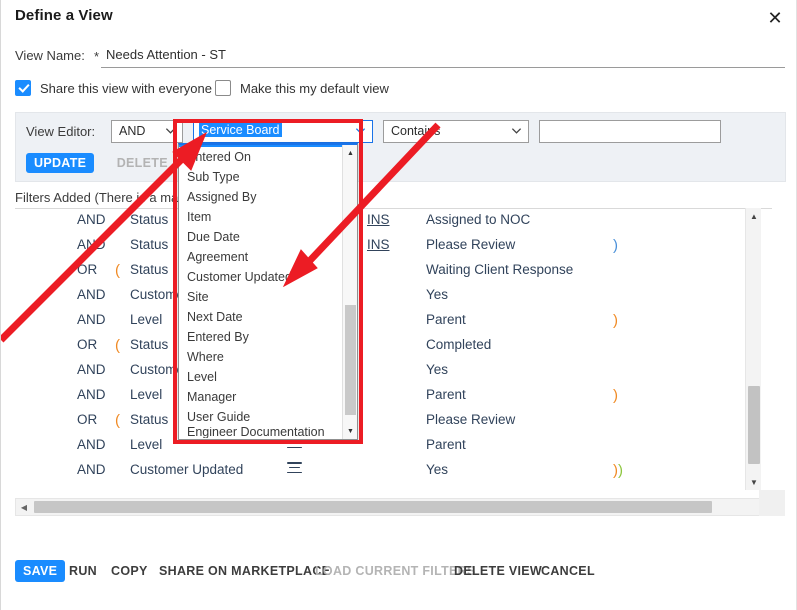 The image size is (797, 610). I want to click on cancel-button: CANCEL, so click(568, 571).